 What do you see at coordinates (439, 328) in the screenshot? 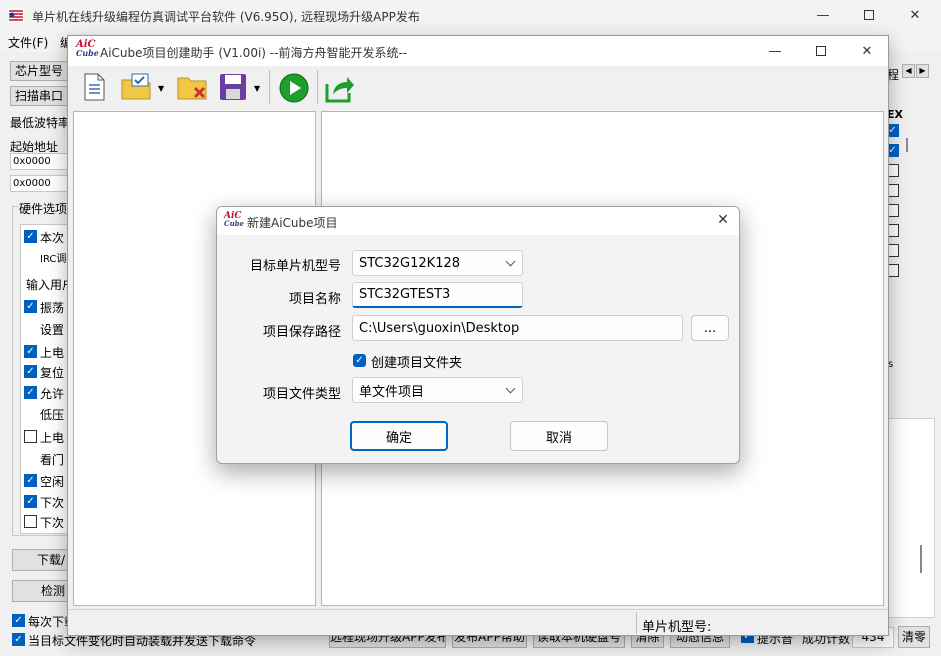
I see `save-path-value: C:\Users\guoxin\Desktop` at bounding box center [439, 328].